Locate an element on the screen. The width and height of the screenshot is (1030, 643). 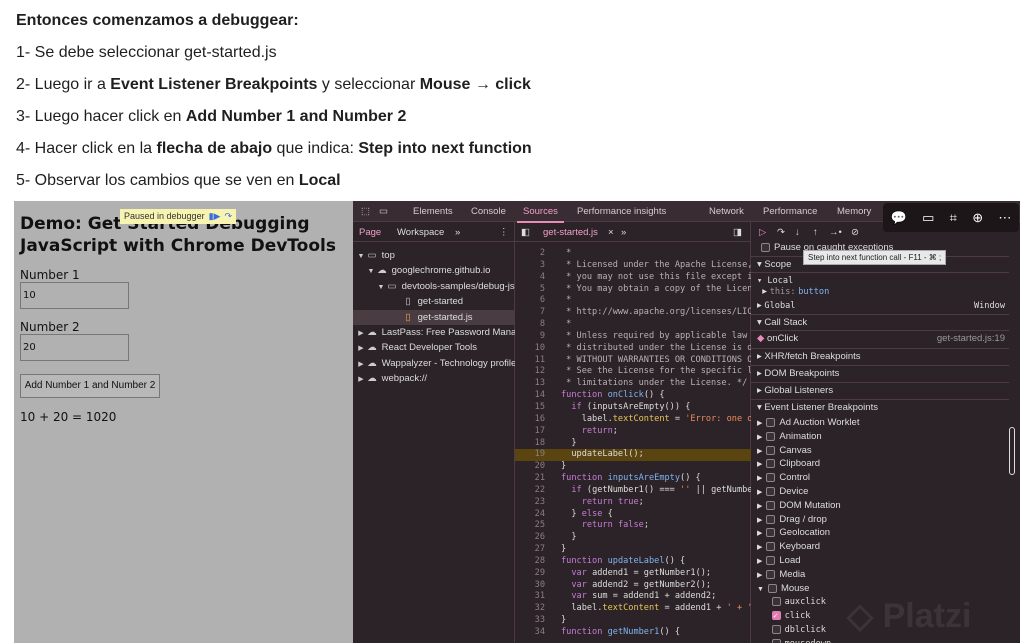
global_listeners-section: ▸ Global Listeners is located at coordinates (880, 390).